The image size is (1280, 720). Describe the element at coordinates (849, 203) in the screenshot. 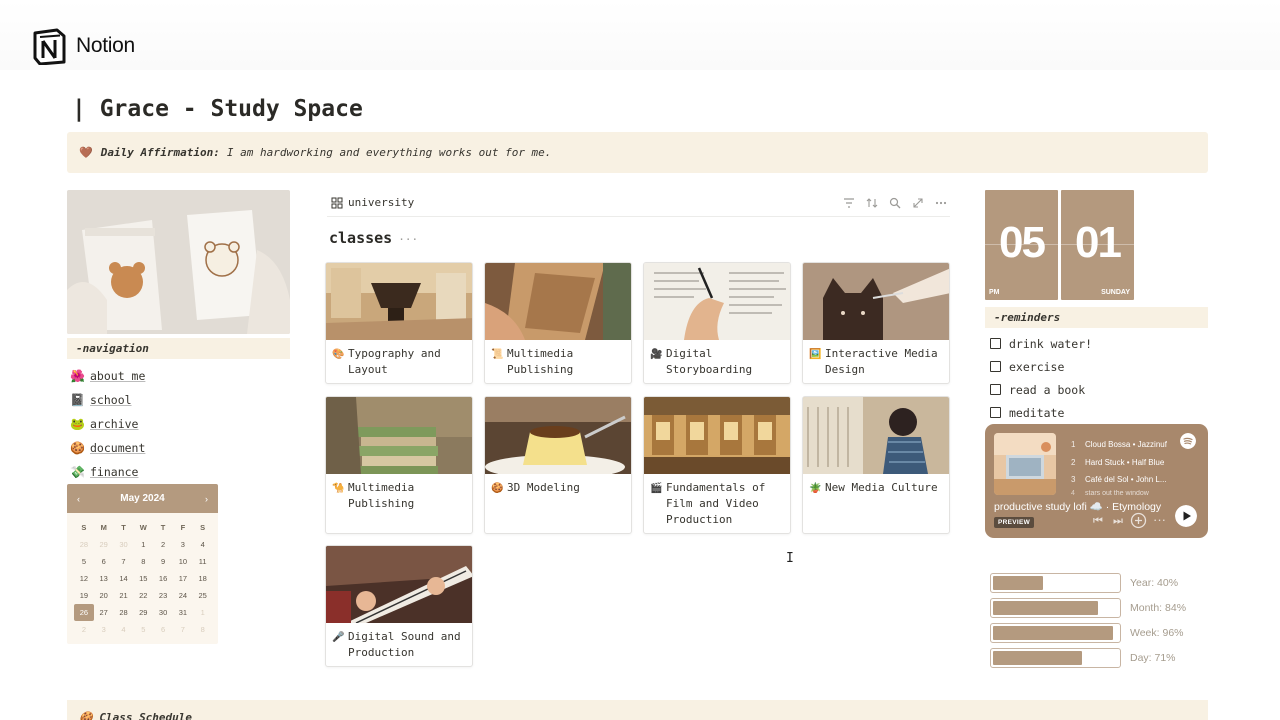

I see `filter-icon` at that location.